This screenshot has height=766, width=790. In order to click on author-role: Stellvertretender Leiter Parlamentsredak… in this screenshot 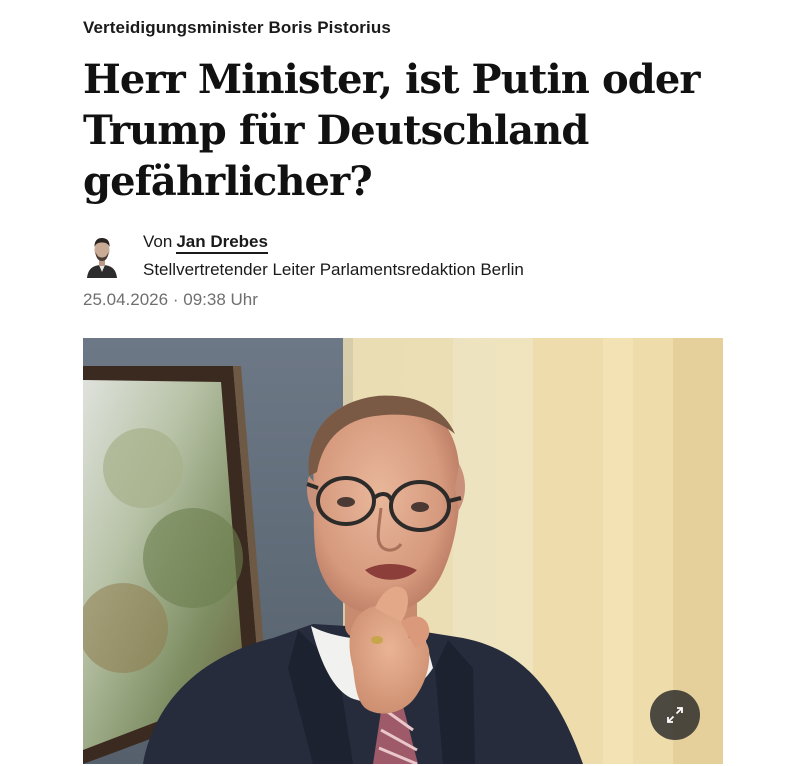, I will do `click(333, 269)`.